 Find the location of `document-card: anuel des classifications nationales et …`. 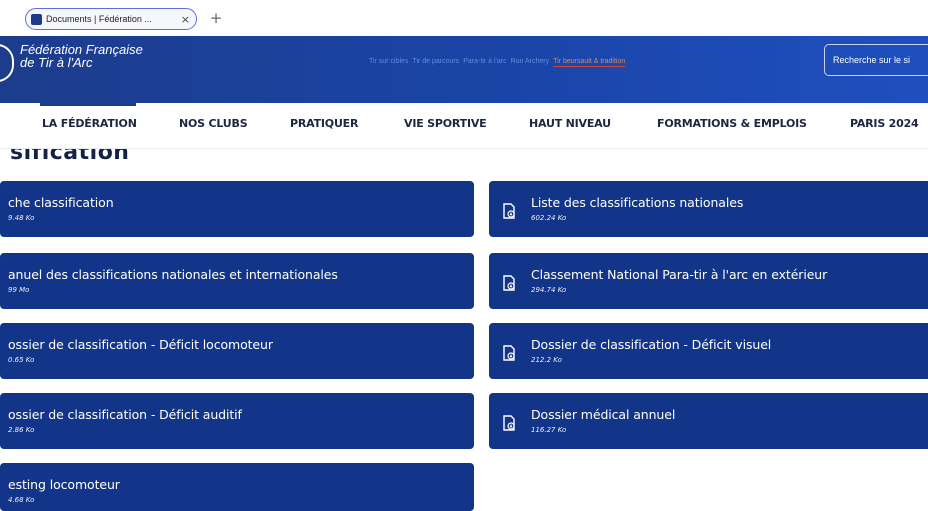

document-card: anuel des classifications nationales et … is located at coordinates (237, 281).